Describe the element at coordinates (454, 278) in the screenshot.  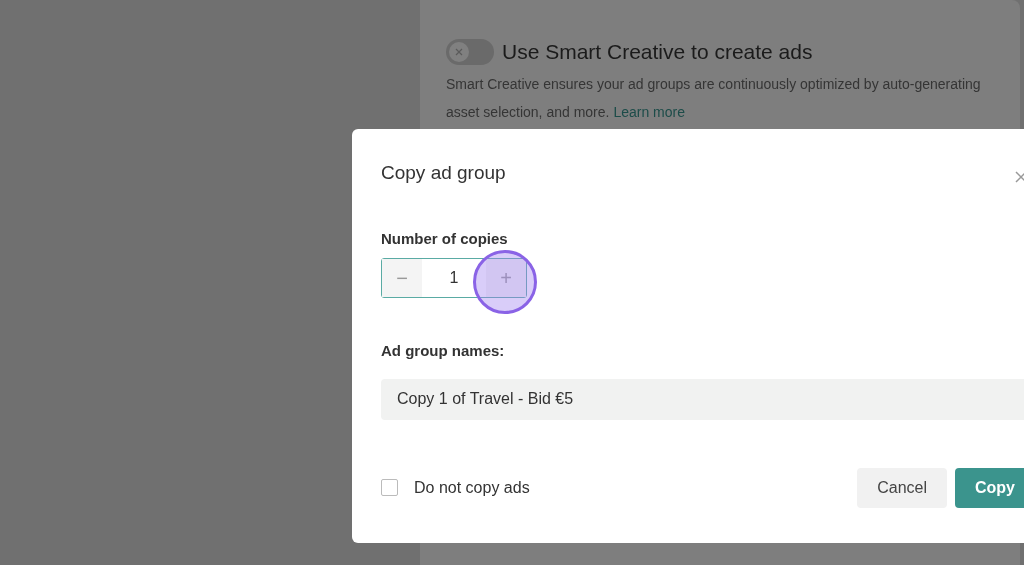
I see `number-stepper: − 1 +` at that location.